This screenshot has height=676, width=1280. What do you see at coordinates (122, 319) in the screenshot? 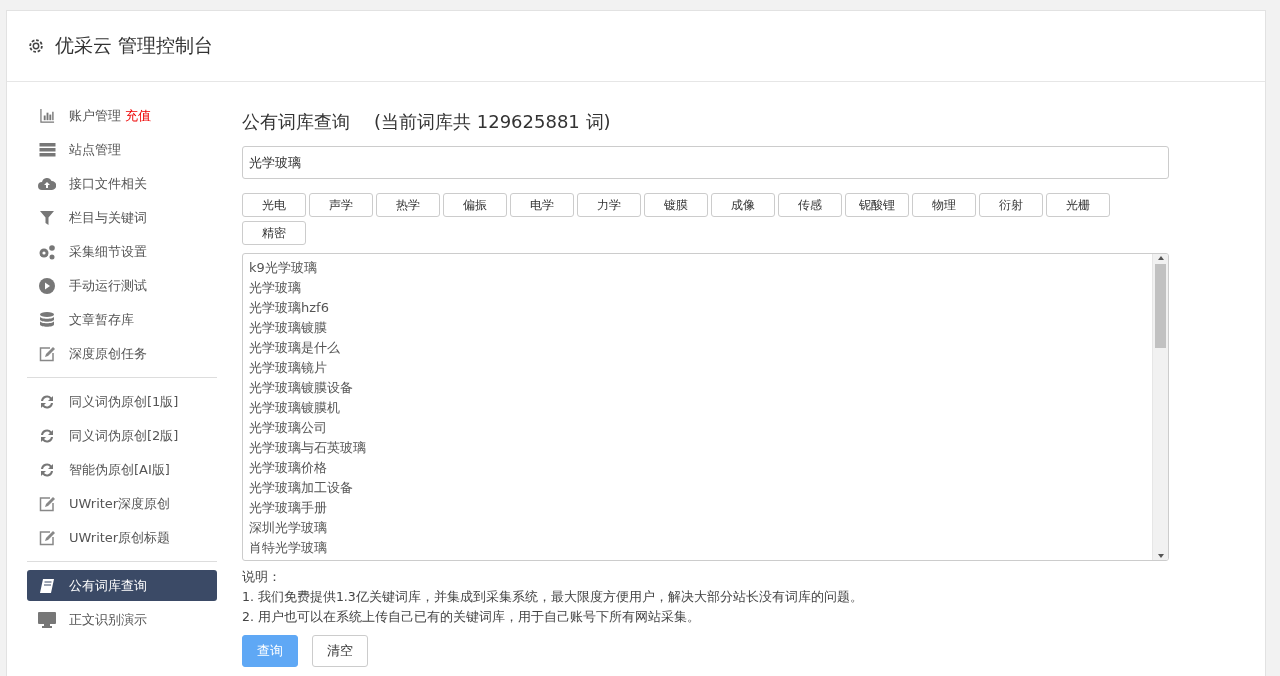
I see `sidebar-item: 文章暂存库` at bounding box center [122, 319].